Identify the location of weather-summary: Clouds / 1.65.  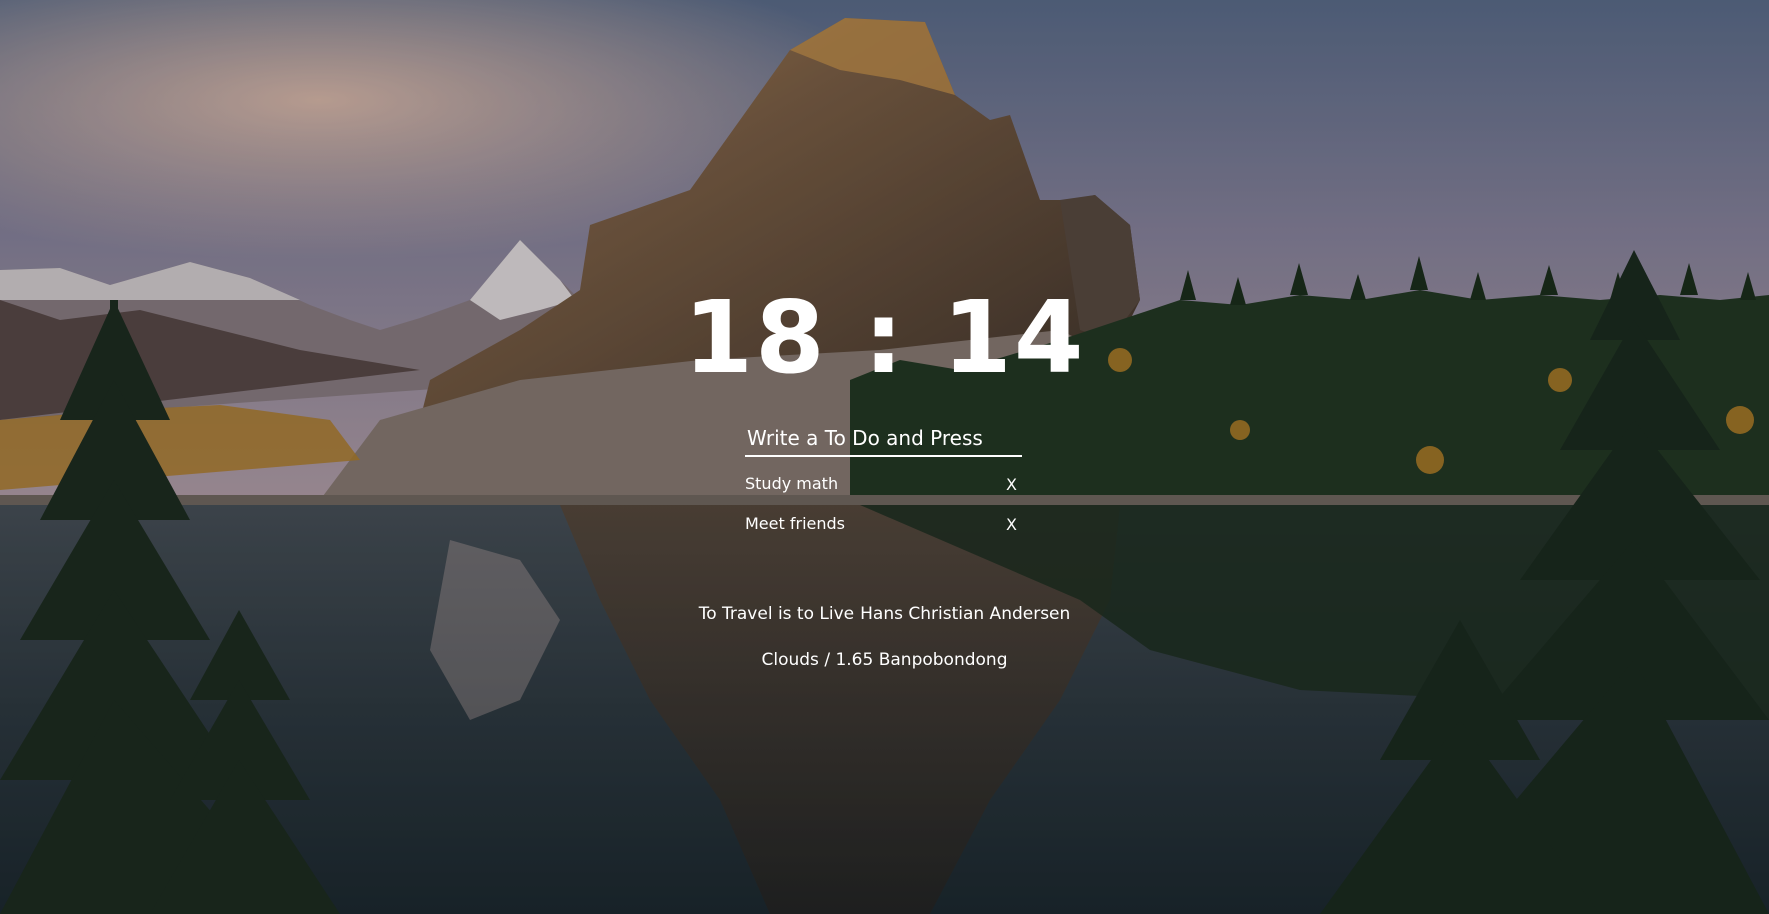
(817, 660).